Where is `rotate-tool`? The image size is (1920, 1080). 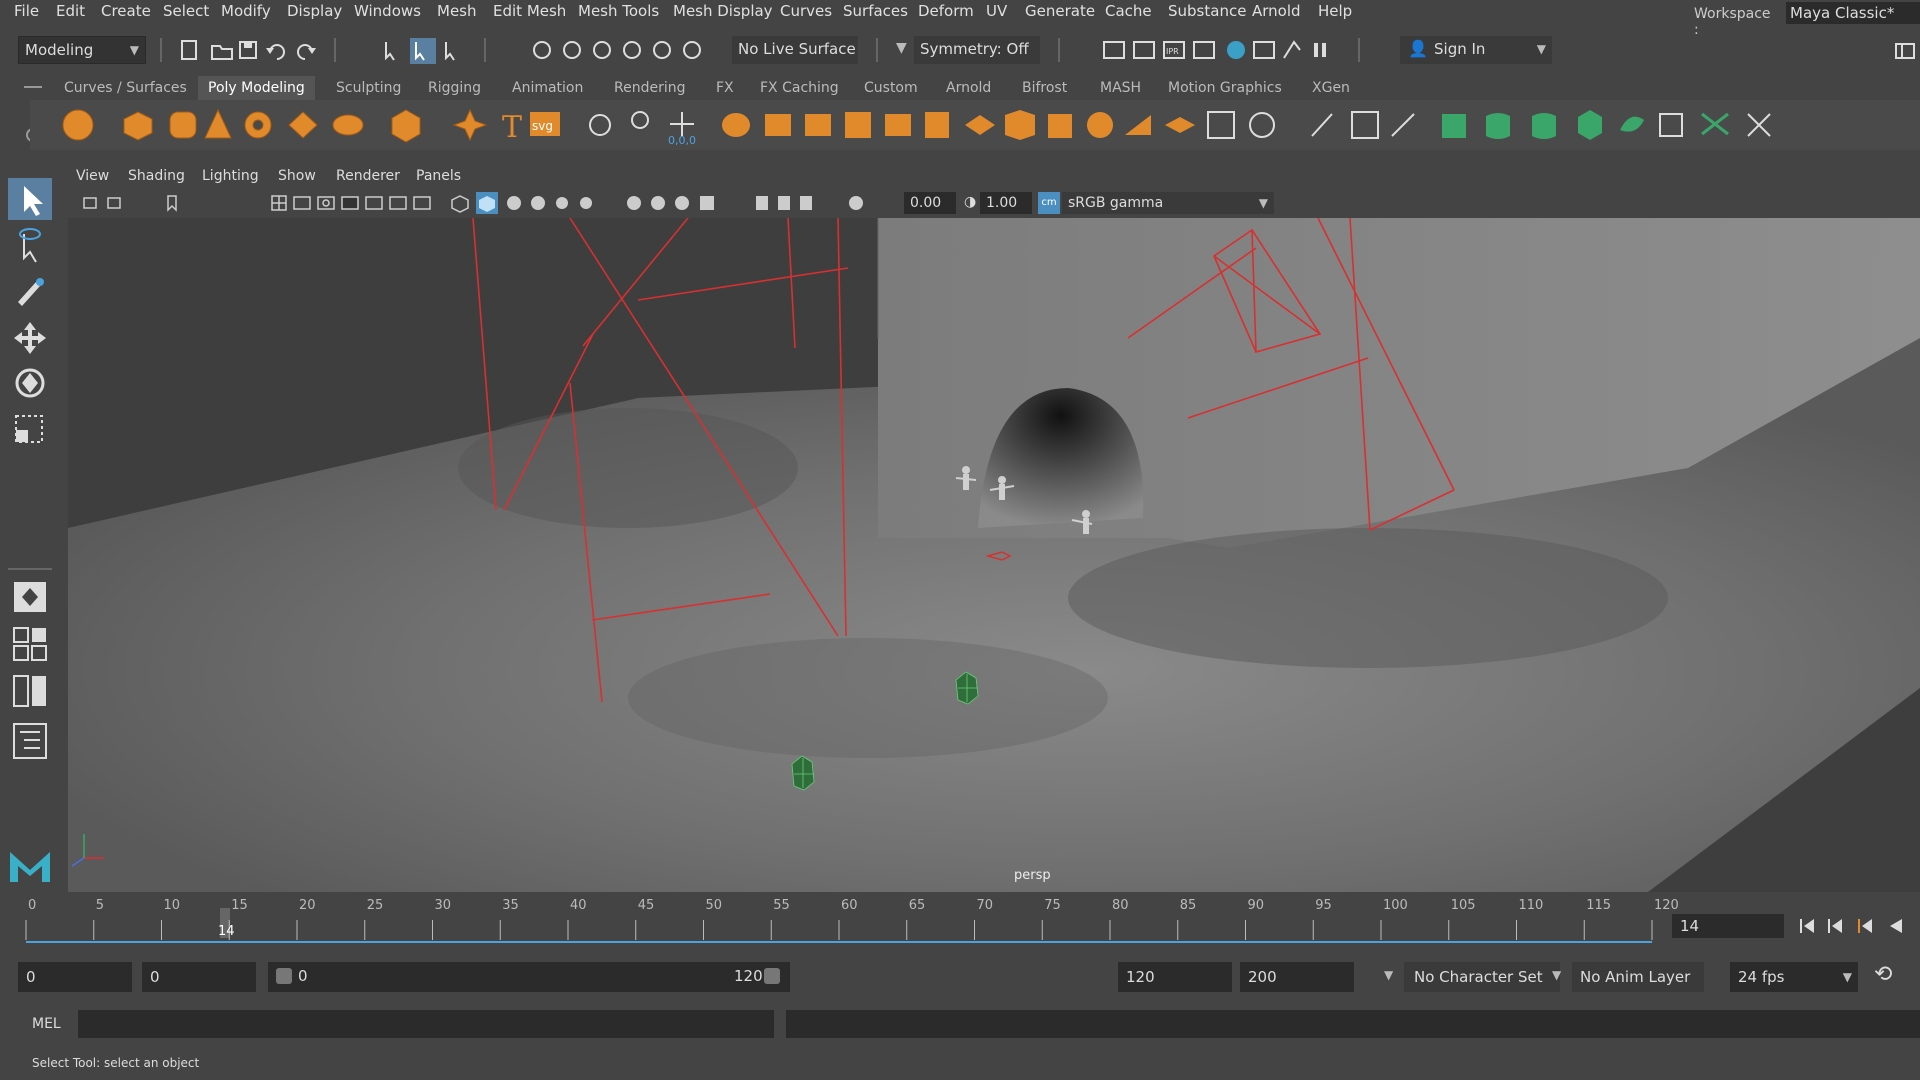 rotate-tool is located at coordinates (30, 383).